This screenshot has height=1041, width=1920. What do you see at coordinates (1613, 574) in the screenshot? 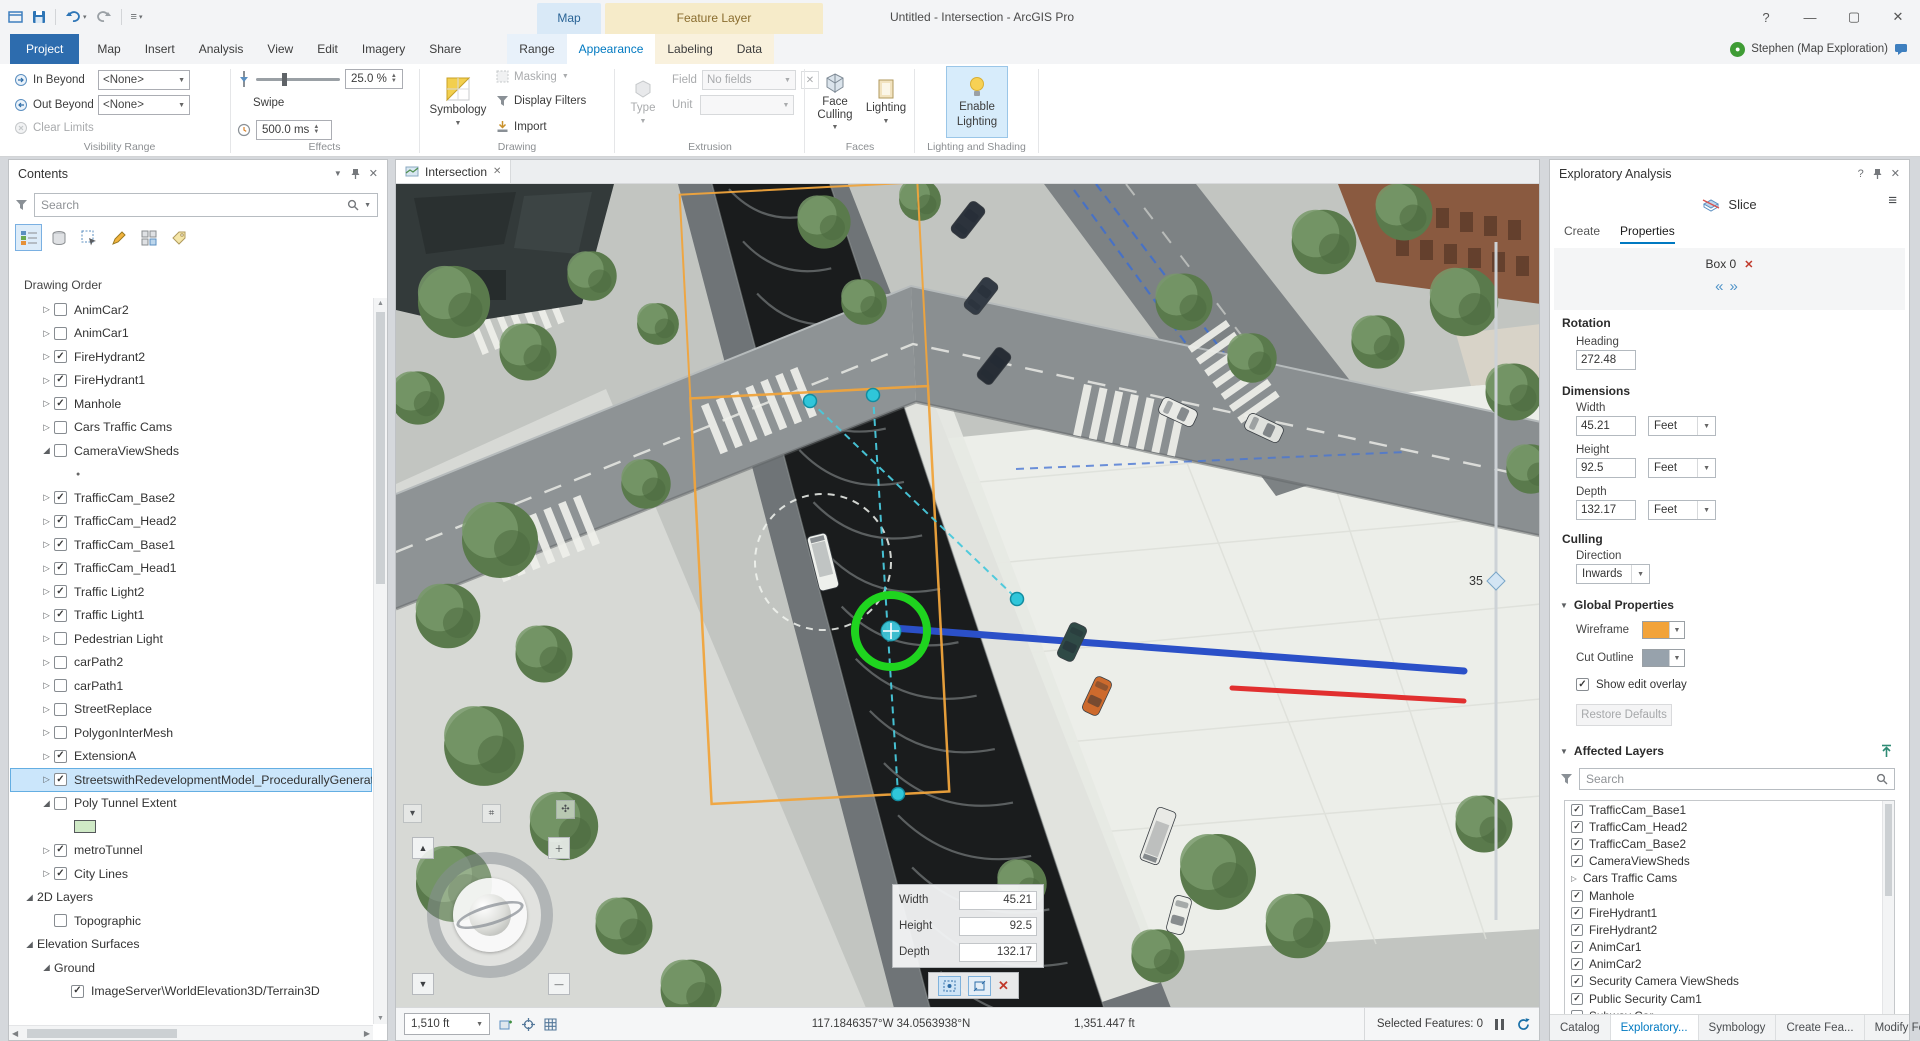
I see `direction-select: Inwards ▼` at bounding box center [1613, 574].